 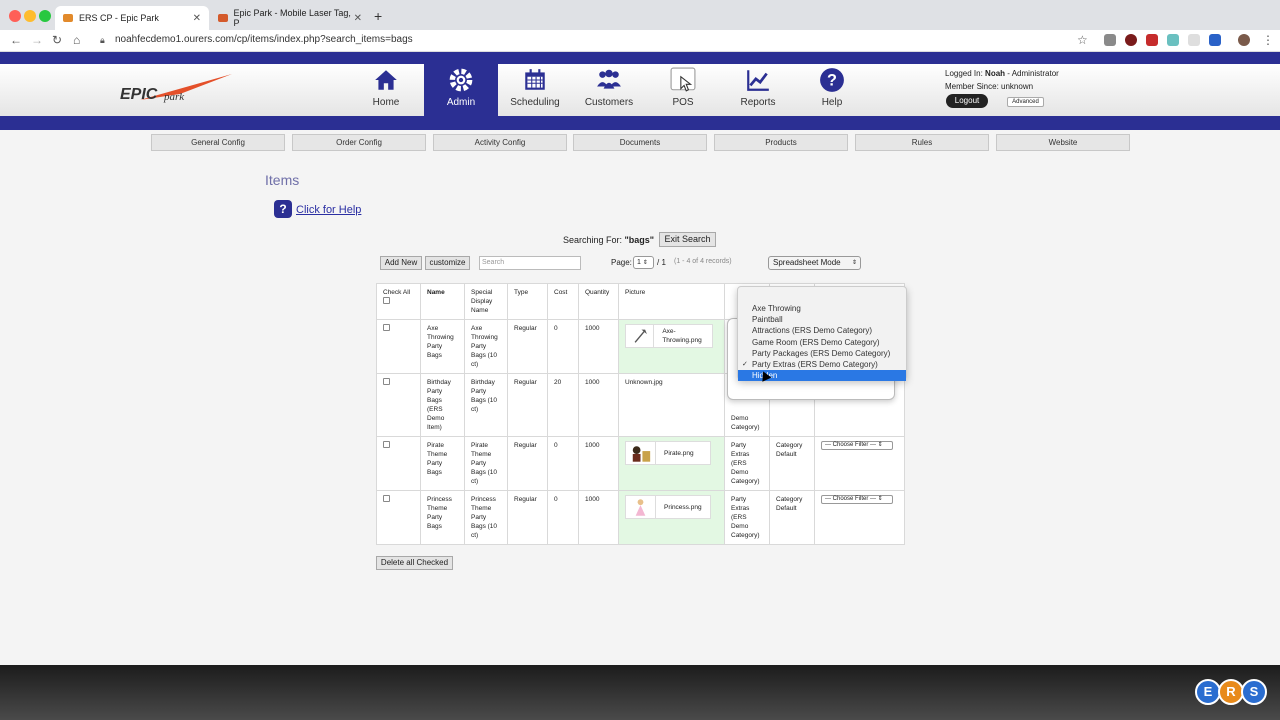 I want to click on forward-icon: →, so click(x=37, y=40).